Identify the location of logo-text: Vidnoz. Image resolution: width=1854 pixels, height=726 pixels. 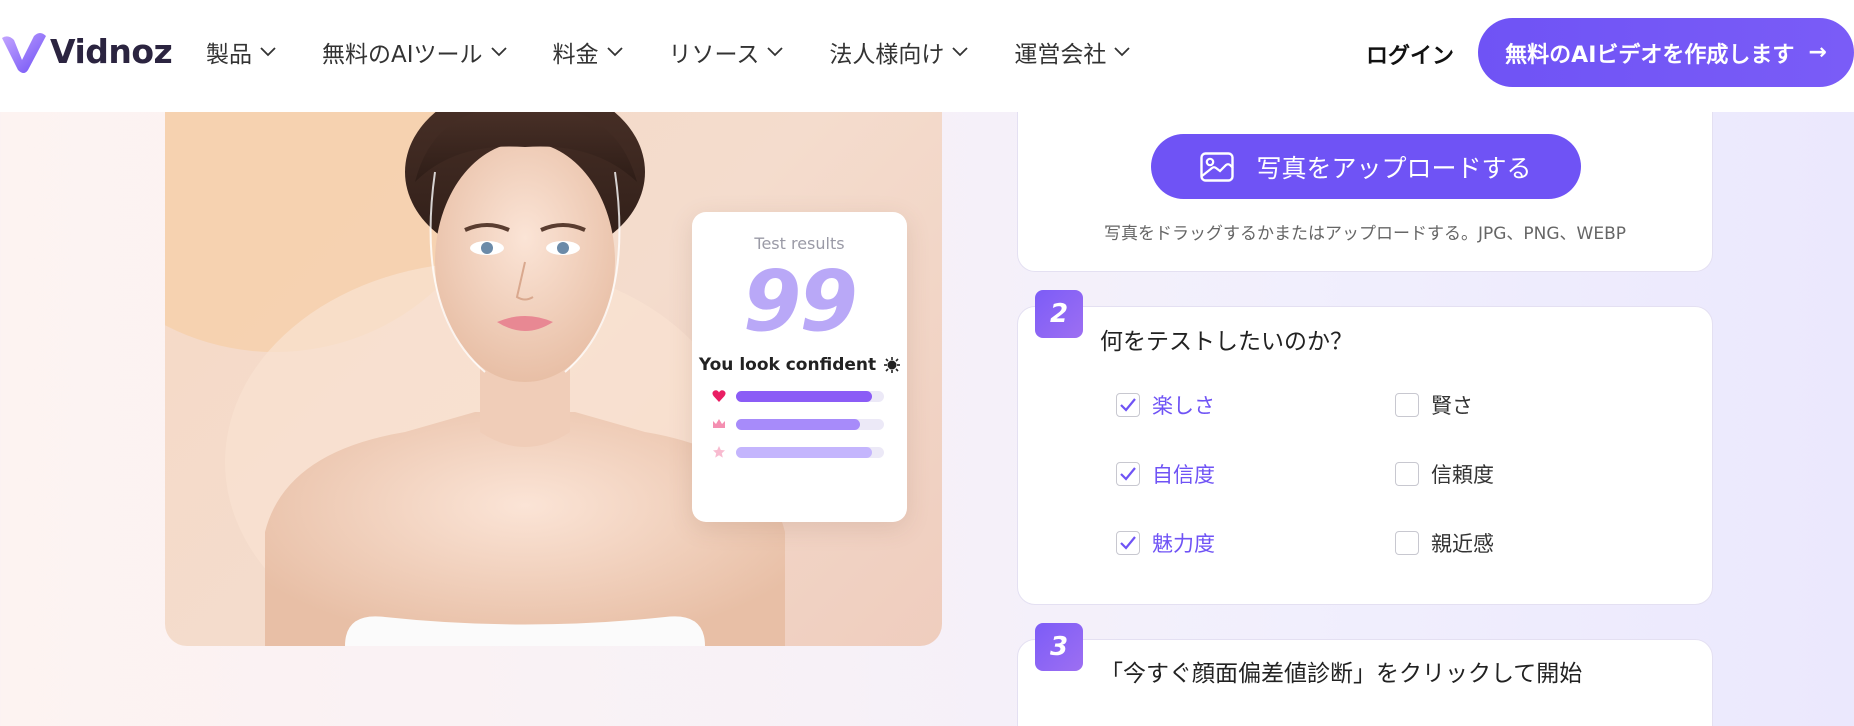
(111, 51).